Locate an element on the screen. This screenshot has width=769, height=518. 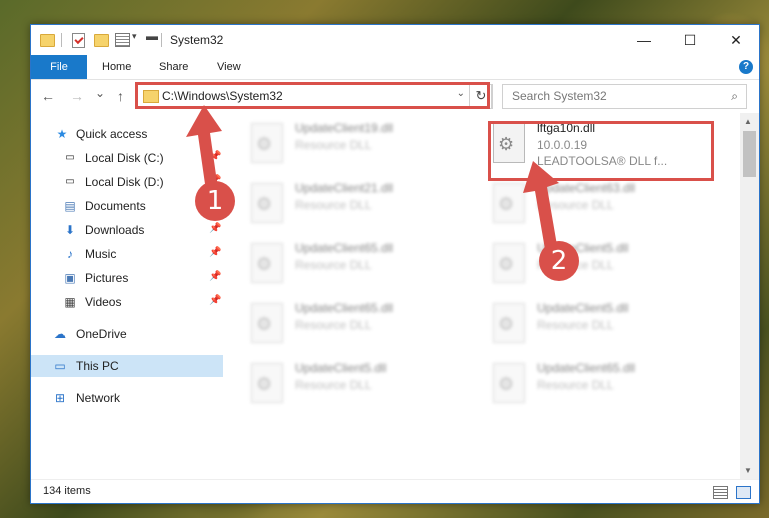
sidebar-item-label: OneDrive is located at coordinates (101, 334).